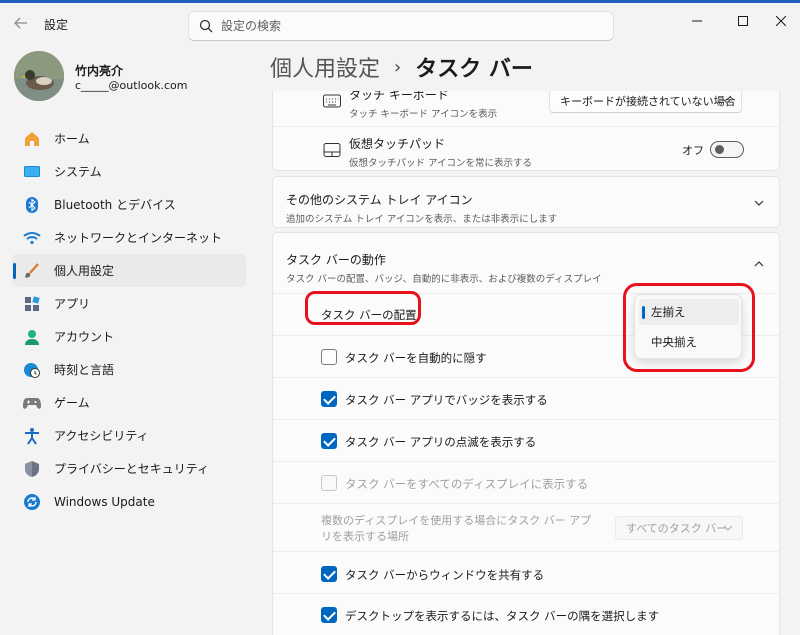  What do you see at coordinates (129, 303) in the screenshot?
I see `sidebar-item-apps: アプリ` at bounding box center [129, 303].